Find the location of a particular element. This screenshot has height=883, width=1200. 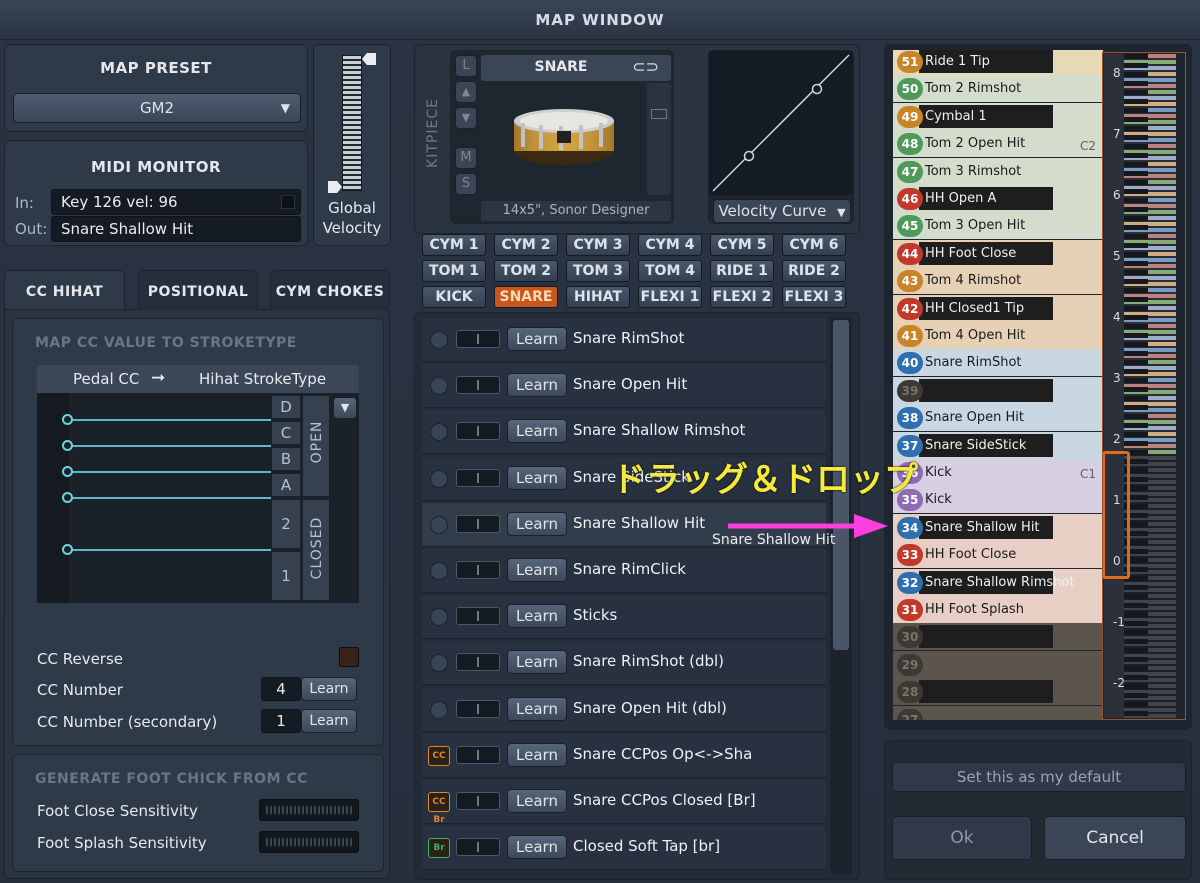

key-row: Ride 1 Tip 51 is located at coordinates (998, 62).